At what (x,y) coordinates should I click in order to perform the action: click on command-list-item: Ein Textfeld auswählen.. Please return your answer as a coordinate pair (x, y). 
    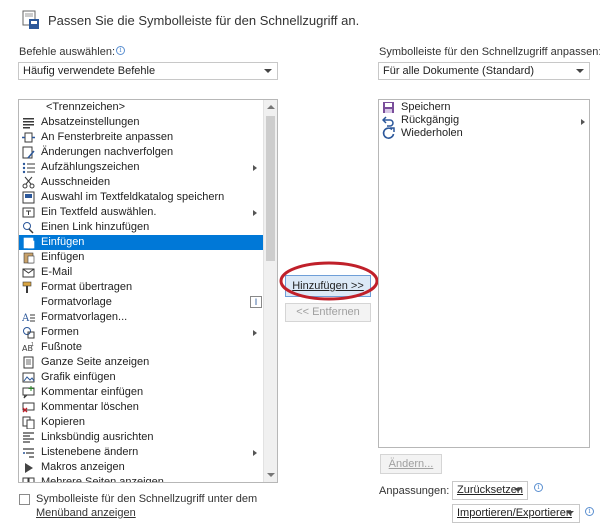
    Looking at the image, I should click on (141, 212).